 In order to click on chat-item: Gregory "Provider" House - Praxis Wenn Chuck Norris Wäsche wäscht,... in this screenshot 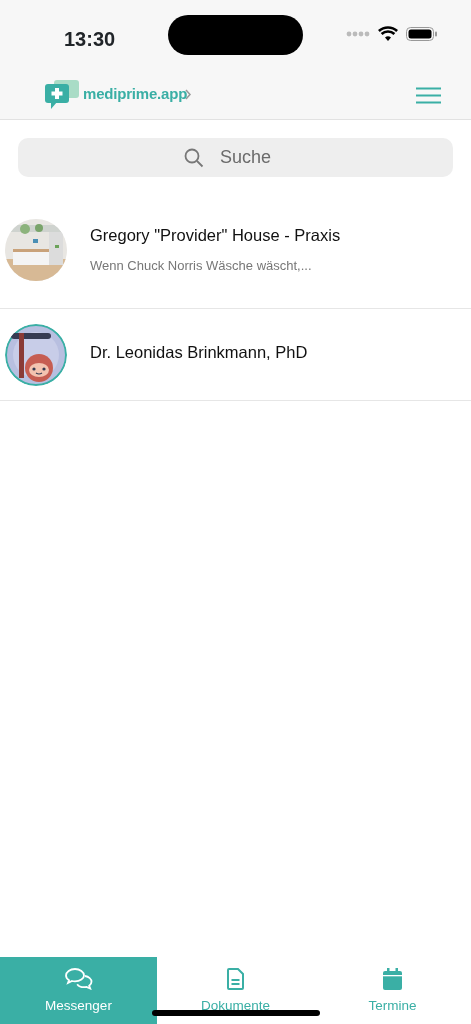, I will do `click(235, 250)`.